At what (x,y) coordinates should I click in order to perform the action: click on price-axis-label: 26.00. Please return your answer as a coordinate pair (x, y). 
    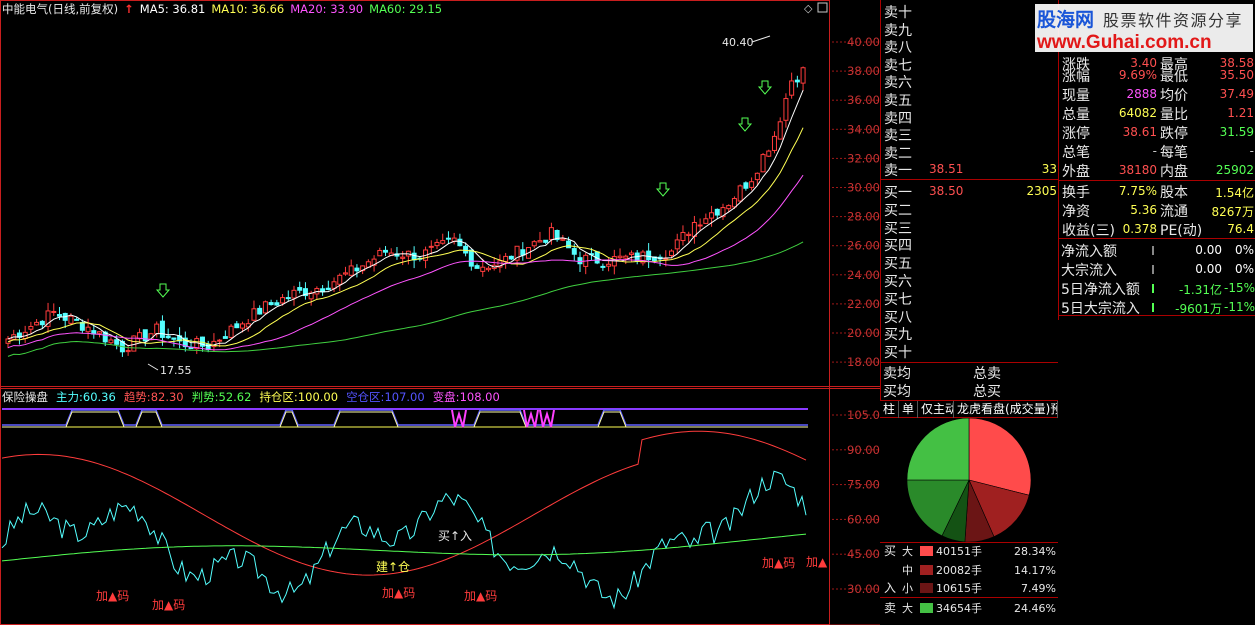
    Looking at the image, I should click on (863, 246).